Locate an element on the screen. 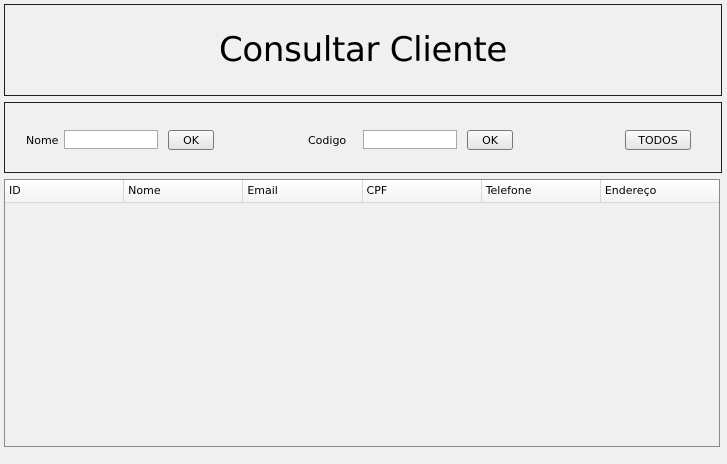 The height and width of the screenshot is (464, 727). code-ok-button: OK is located at coordinates (490, 140).